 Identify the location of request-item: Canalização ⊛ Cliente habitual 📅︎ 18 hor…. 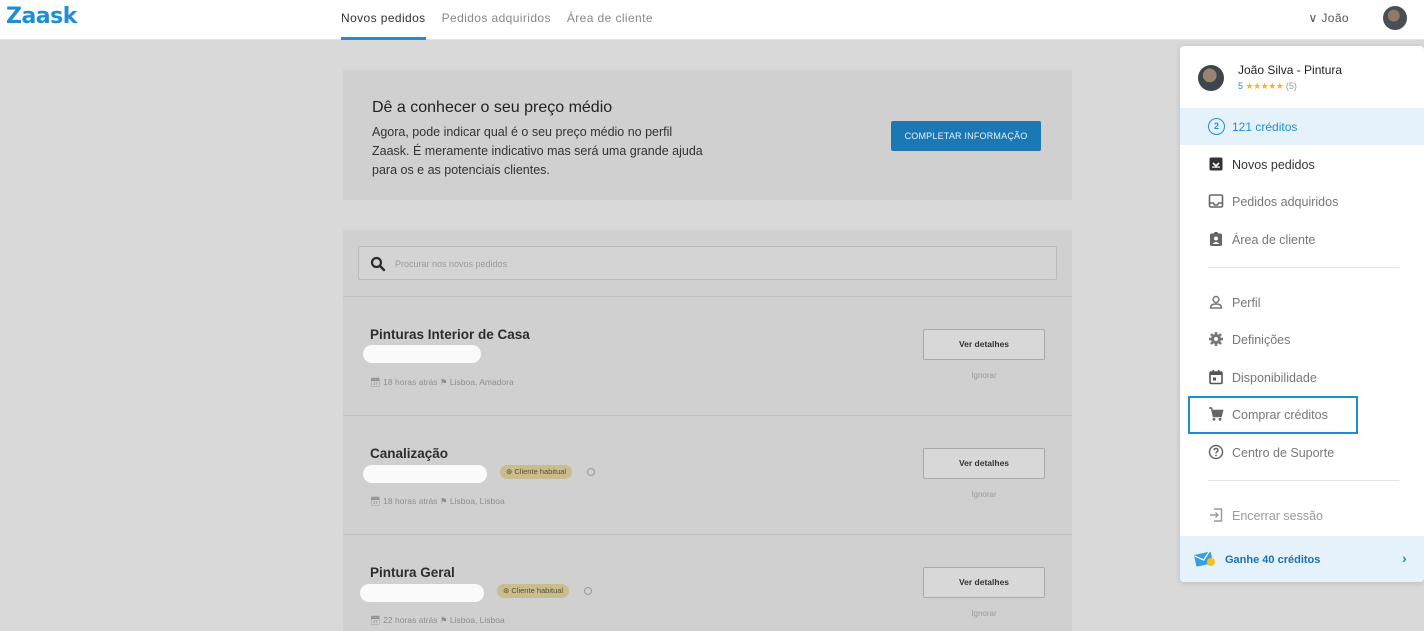
(707, 474).